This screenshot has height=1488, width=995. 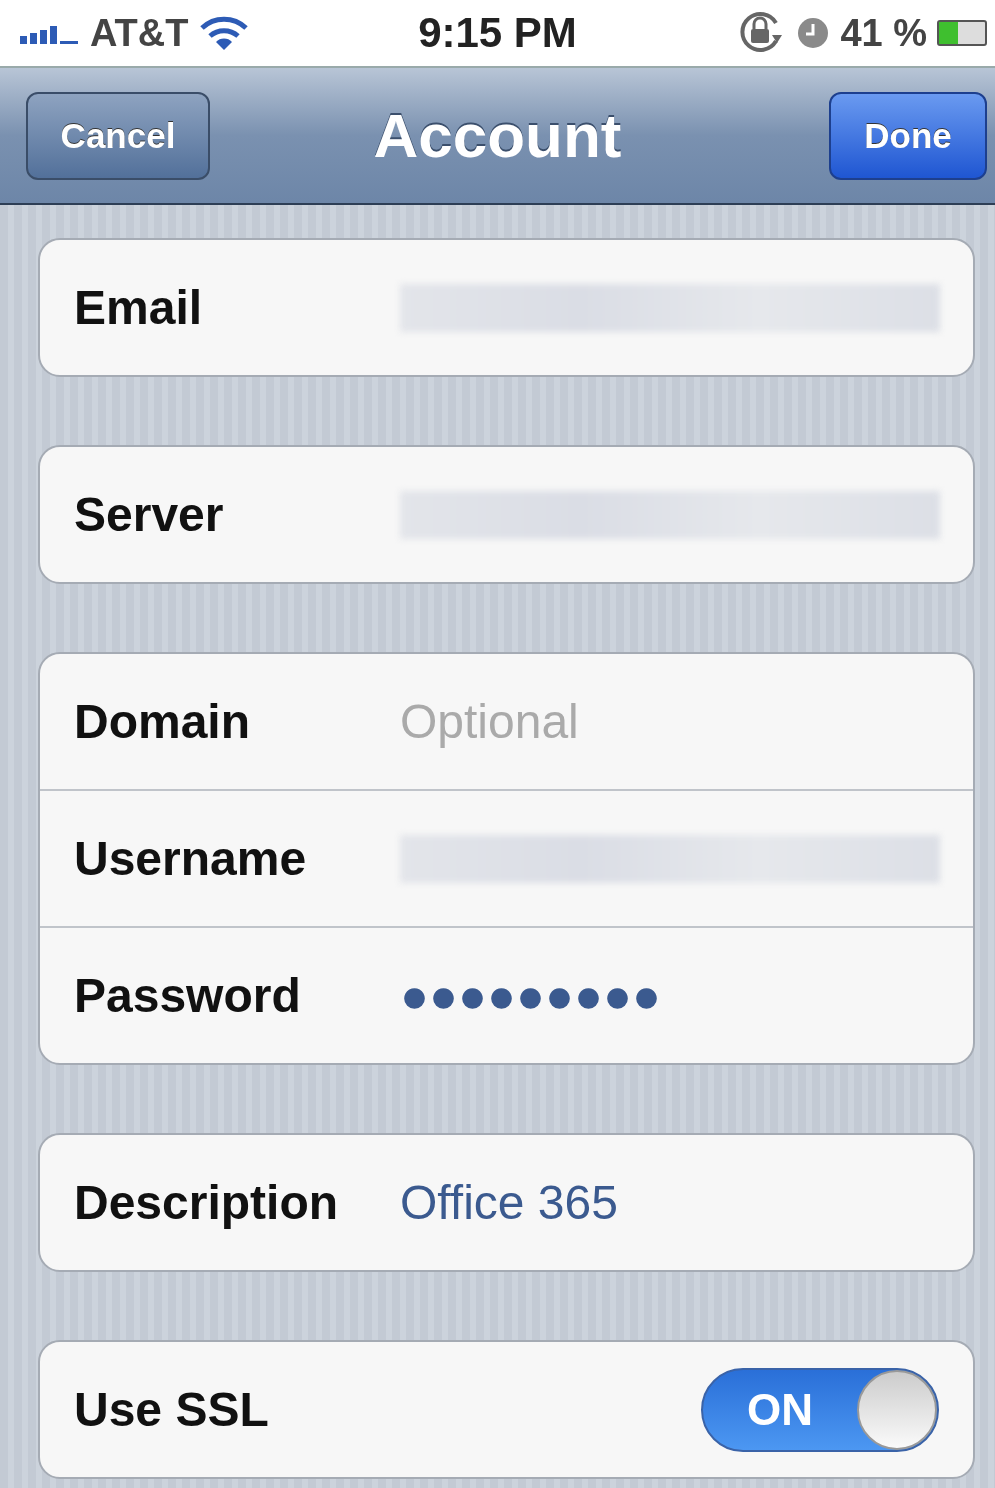 What do you see at coordinates (820, 1409) in the screenshot?
I see `toggle-switch: ON` at bounding box center [820, 1409].